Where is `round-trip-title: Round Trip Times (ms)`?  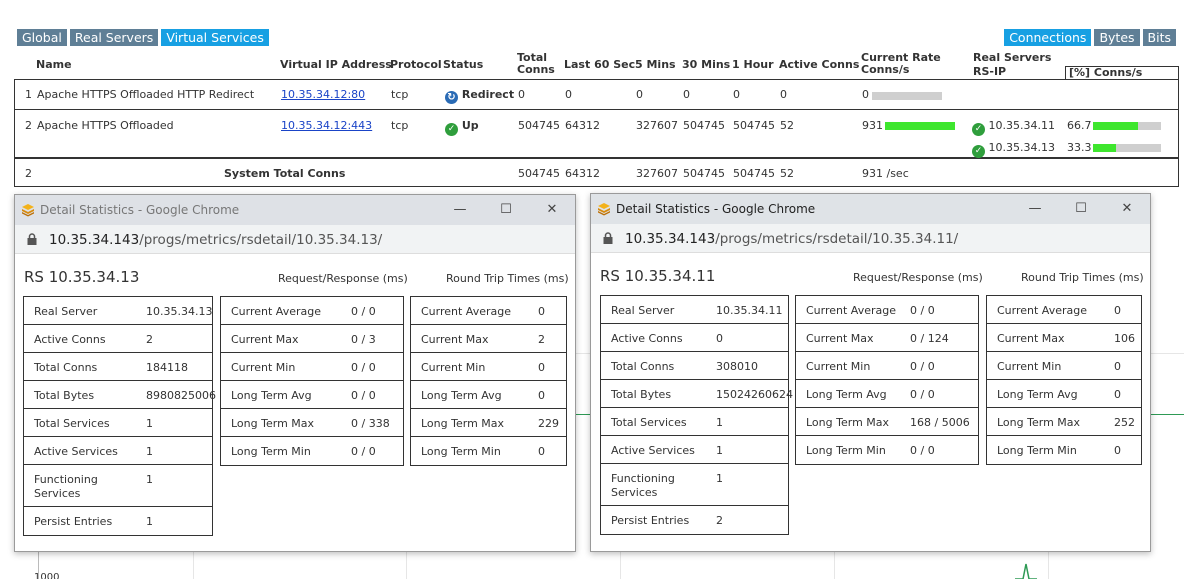
round-trip-title: Round Trip Times (ms) is located at coordinates (1082, 277).